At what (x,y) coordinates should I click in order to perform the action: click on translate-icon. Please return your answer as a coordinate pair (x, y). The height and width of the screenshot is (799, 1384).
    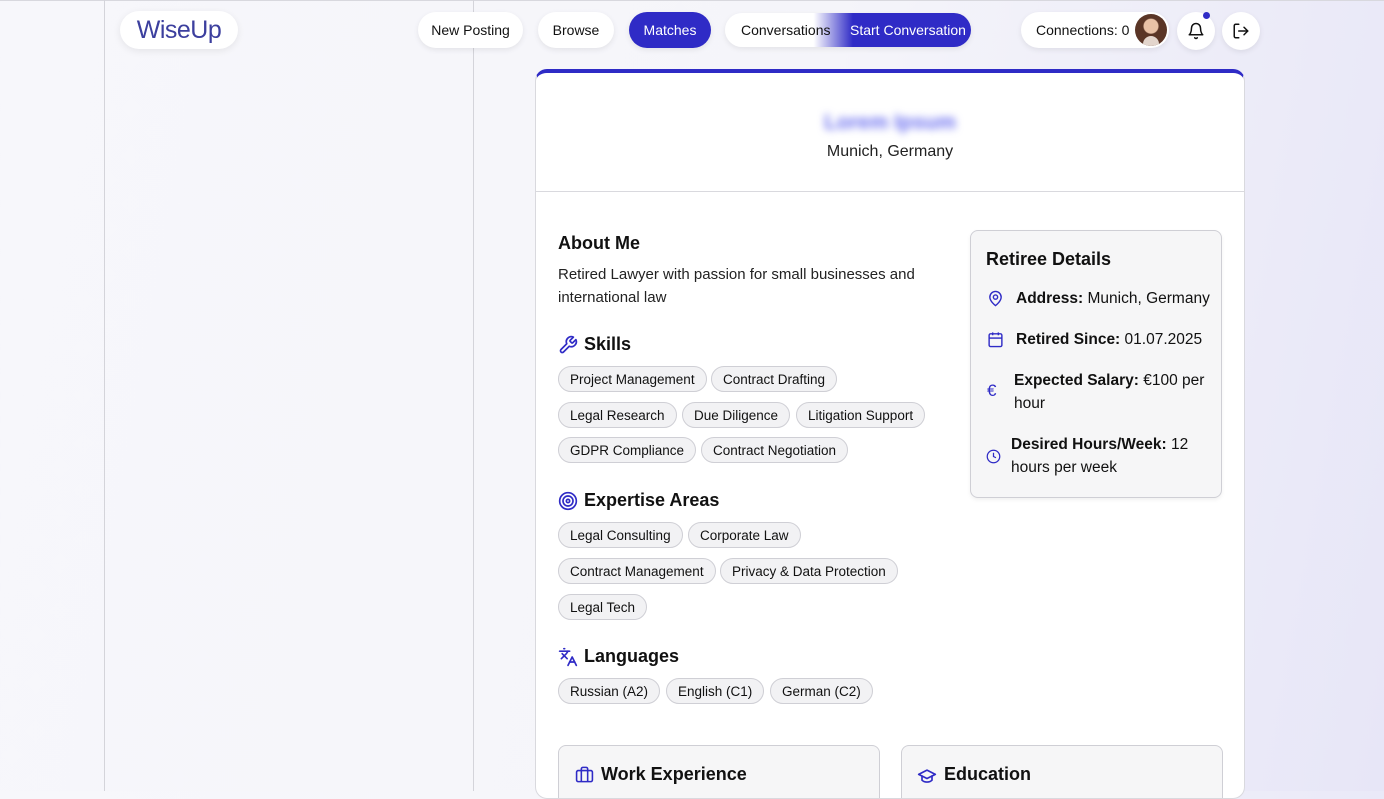
    Looking at the image, I should click on (568, 657).